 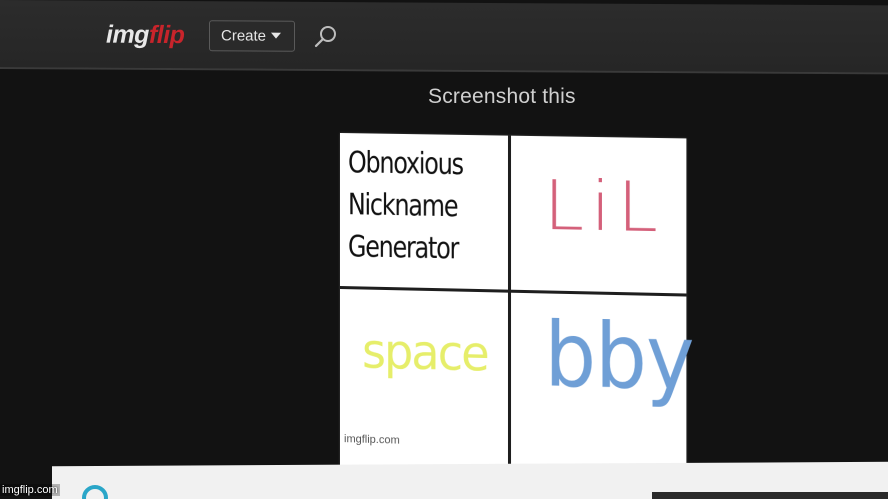 I want to click on imgflip-logo: imgflip, so click(x=145, y=35).